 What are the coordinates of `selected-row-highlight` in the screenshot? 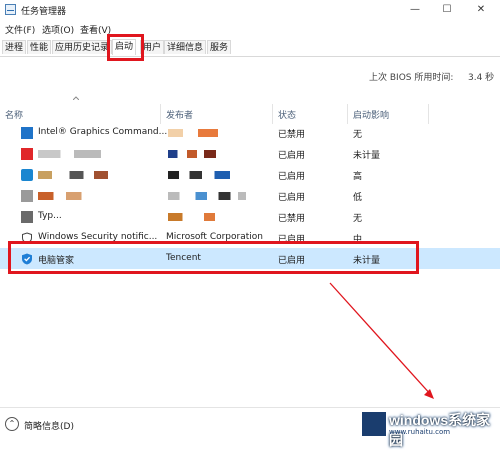 It's located at (213, 257).